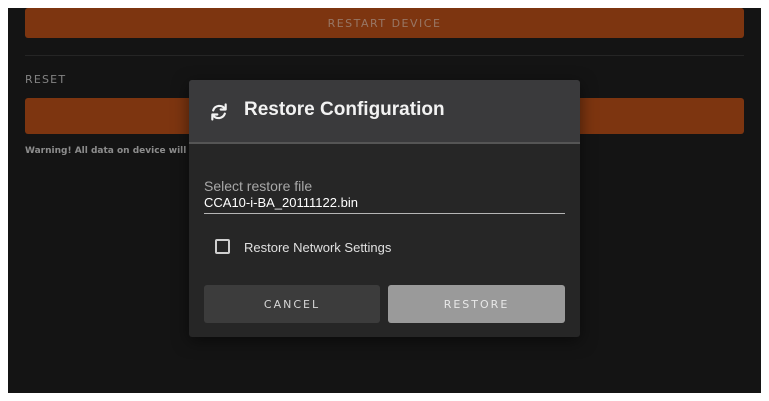  I want to click on restore-file-input: CCA10-i-BA_20111122.bin, so click(281, 202).